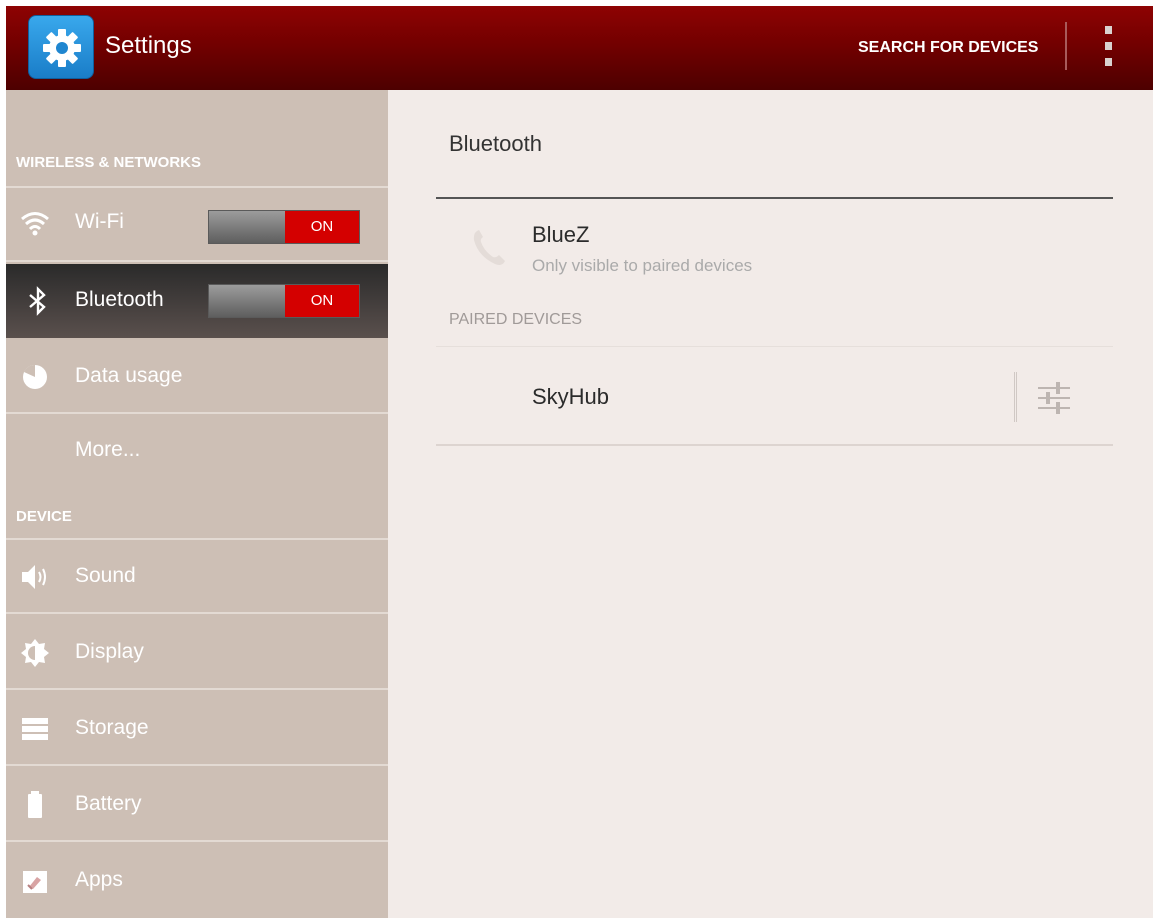 This screenshot has width=1153, height=918. What do you see at coordinates (197, 225) in the screenshot?
I see `sidebar-item-wifi: Wi-Fi ON` at bounding box center [197, 225].